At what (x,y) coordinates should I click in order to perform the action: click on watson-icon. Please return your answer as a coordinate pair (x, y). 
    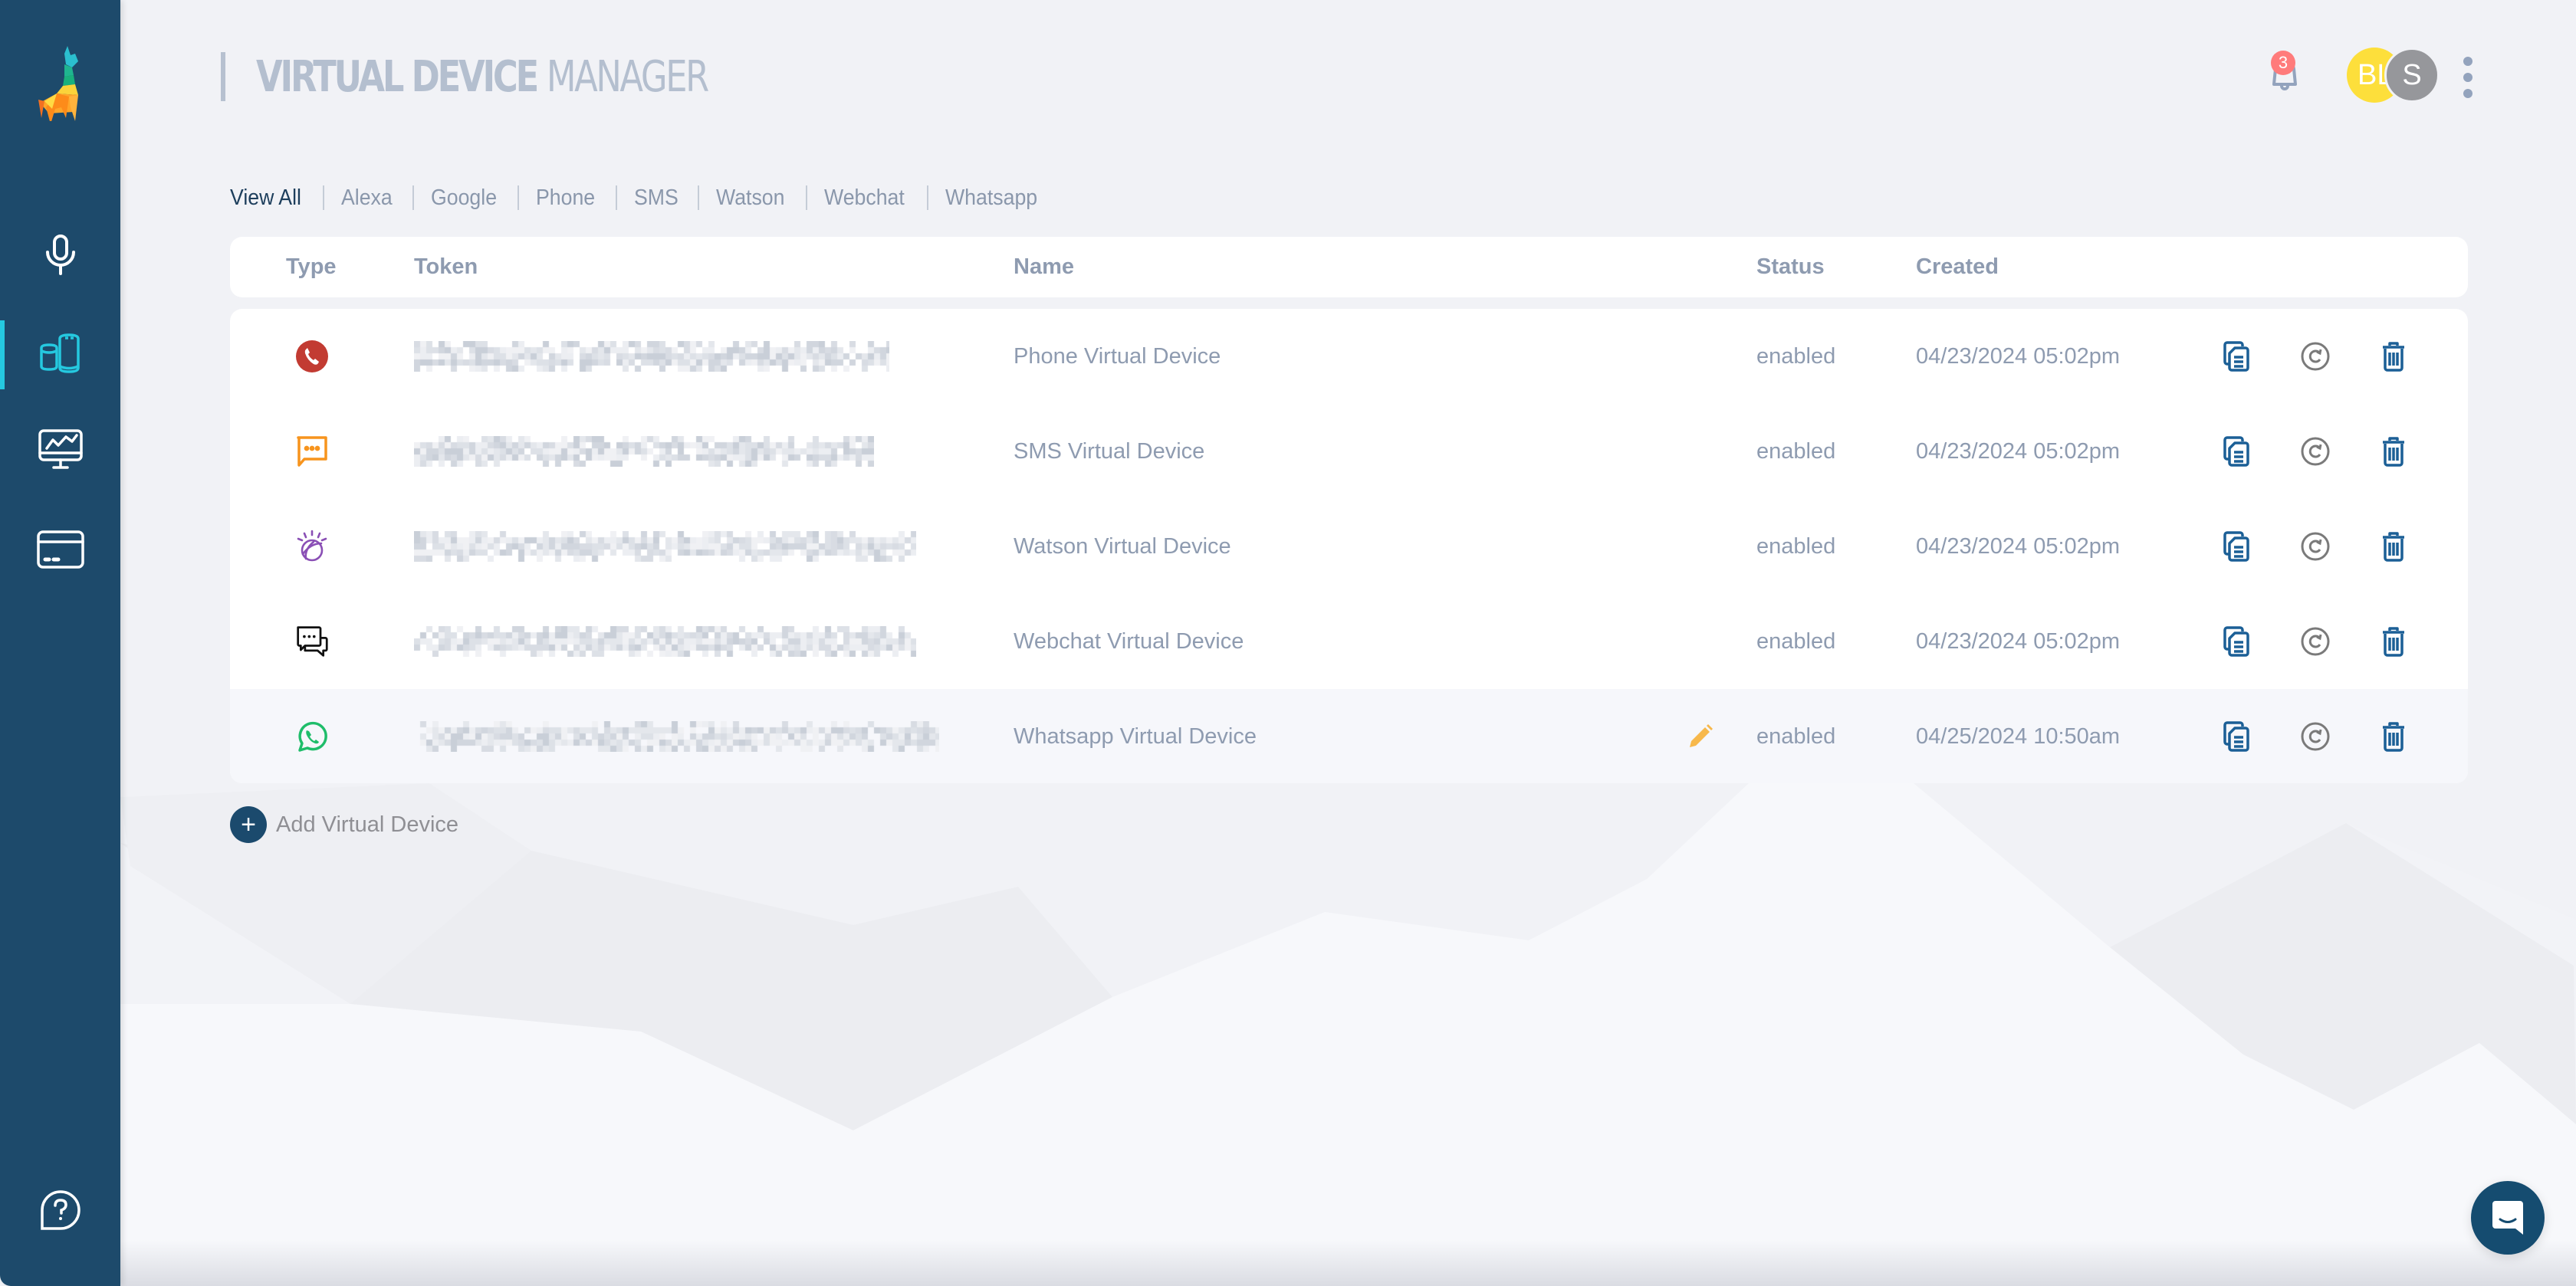
    Looking at the image, I should click on (312, 546).